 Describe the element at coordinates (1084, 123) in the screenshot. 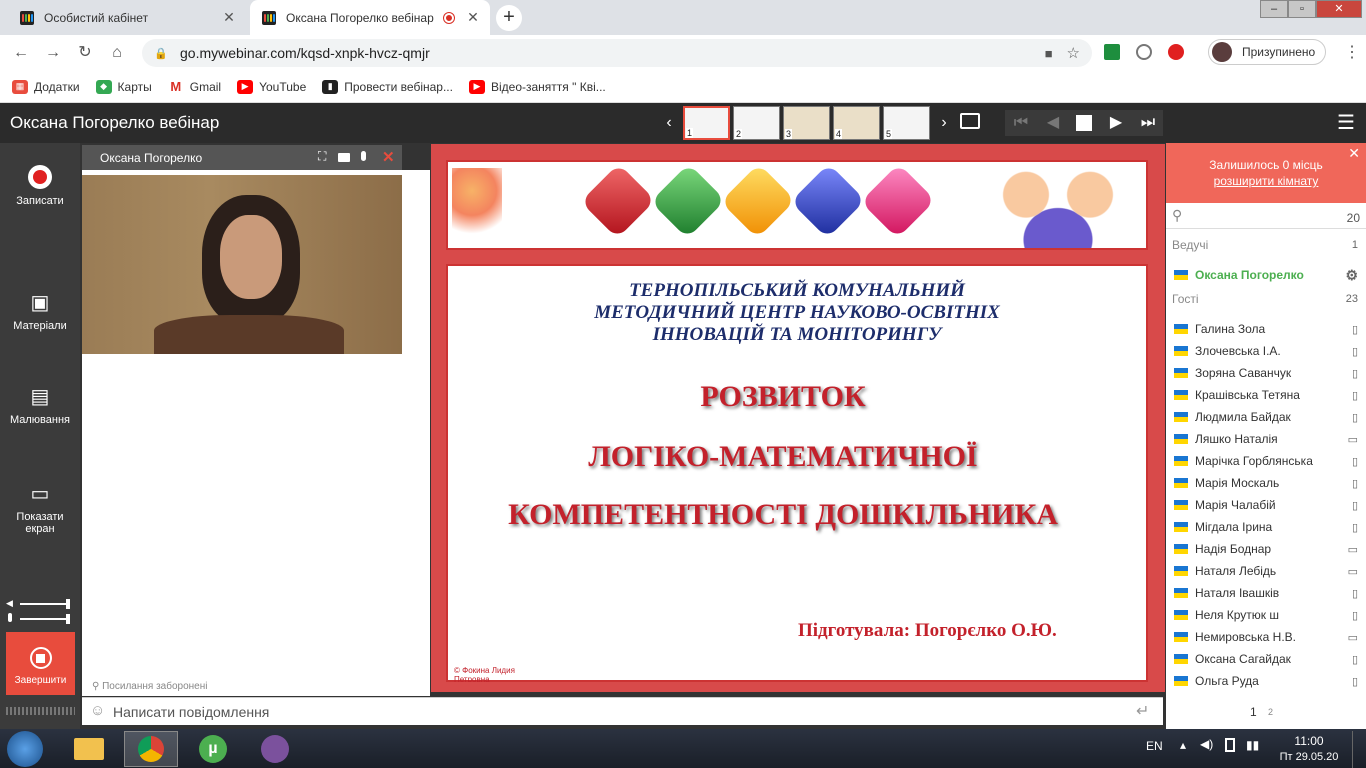

I see `stop-icon` at that location.